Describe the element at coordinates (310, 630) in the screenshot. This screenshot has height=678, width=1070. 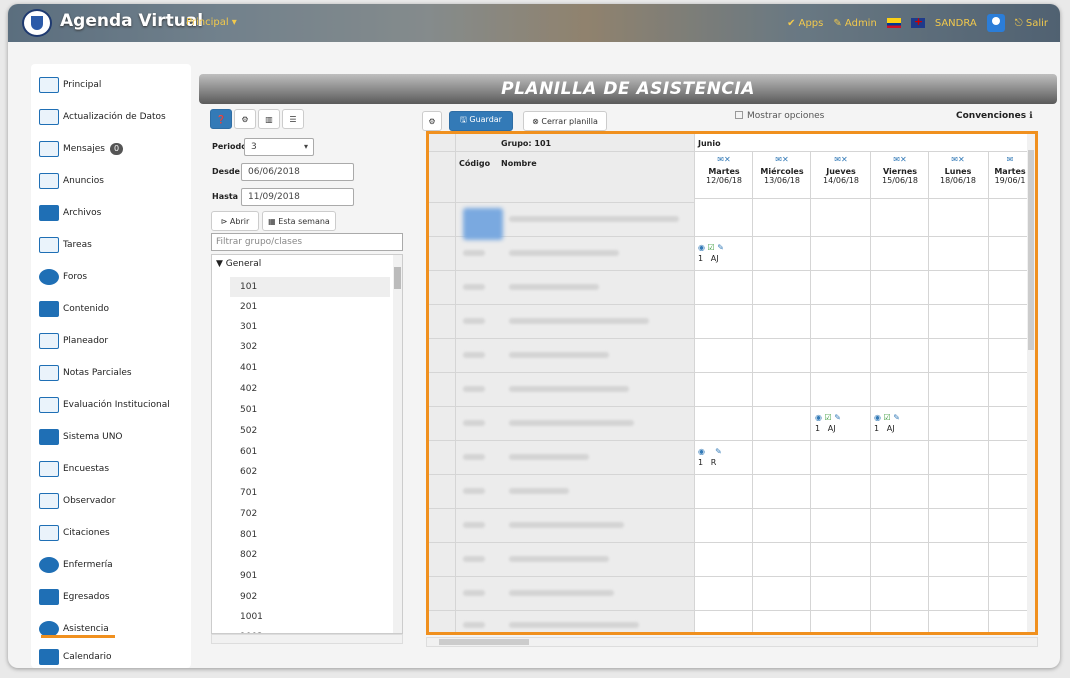
I see `tree-item: 1002` at that location.